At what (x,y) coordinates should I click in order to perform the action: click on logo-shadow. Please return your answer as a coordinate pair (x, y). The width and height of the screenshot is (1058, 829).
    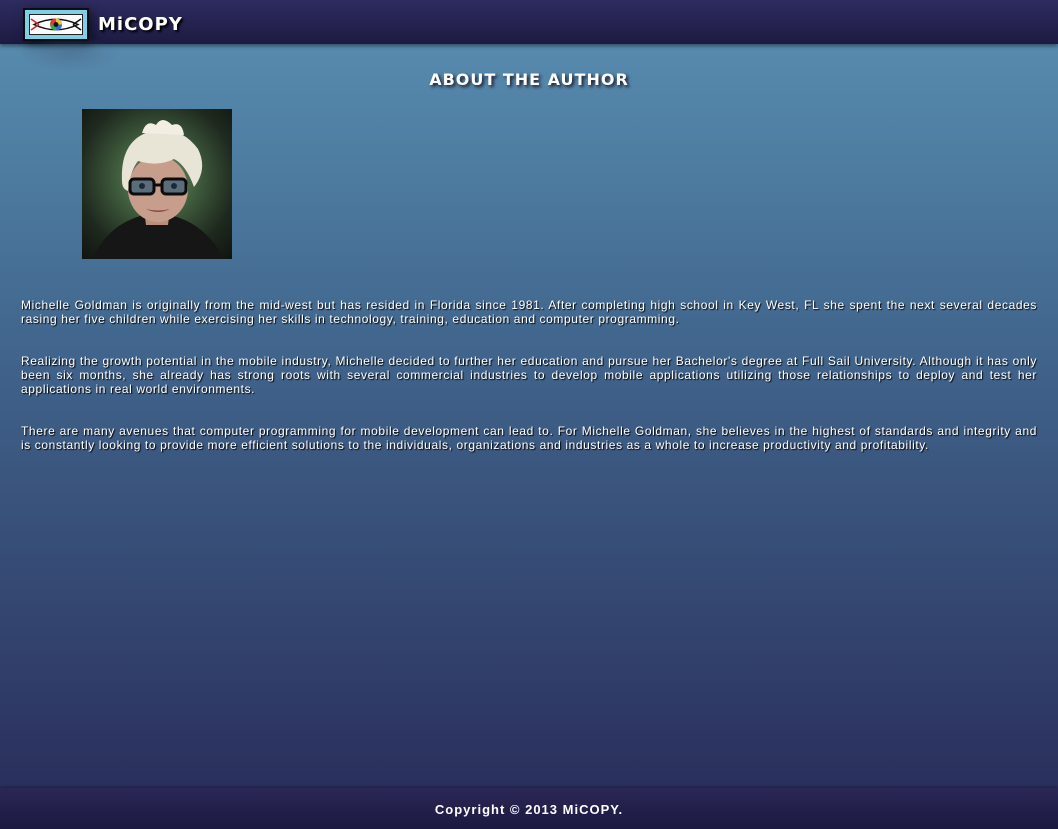
    Looking at the image, I should click on (70, 54).